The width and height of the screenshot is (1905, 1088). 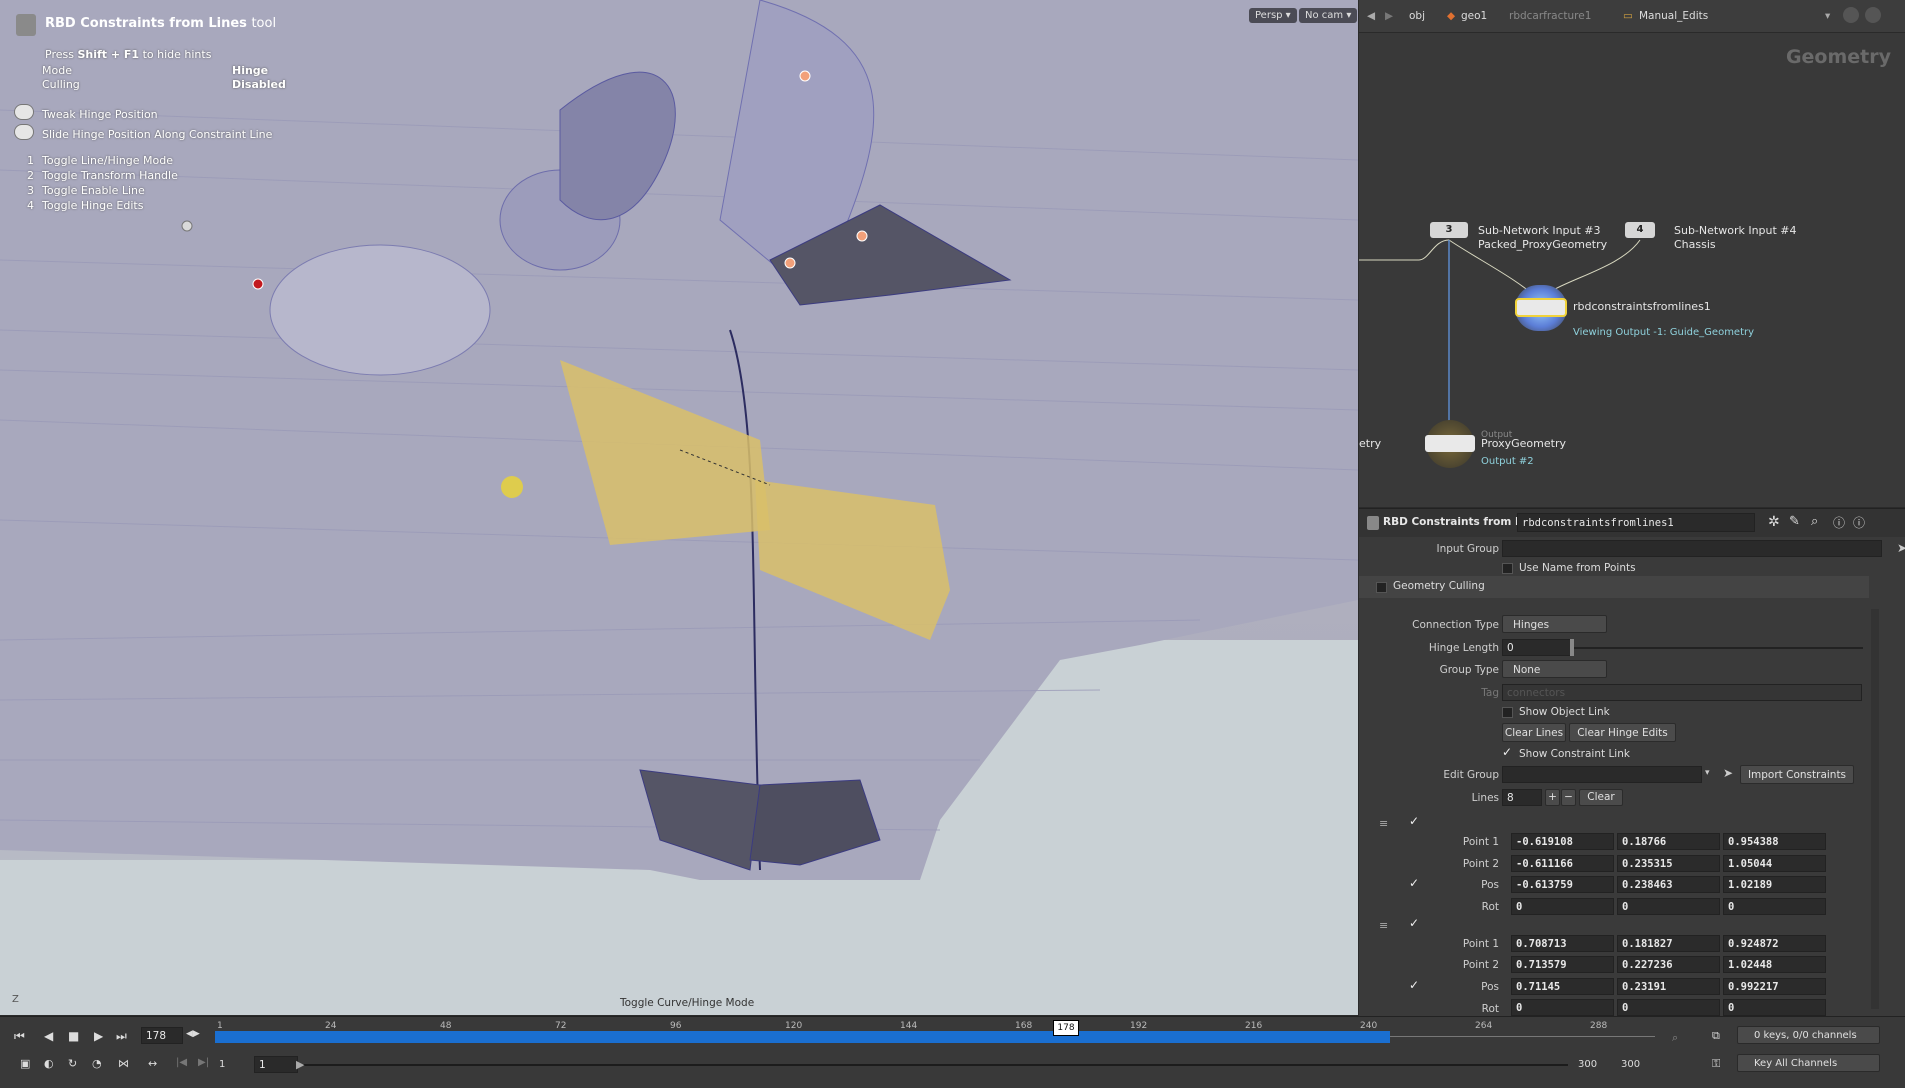 I want to click on range-start-value: 1, so click(x=222, y=1064).